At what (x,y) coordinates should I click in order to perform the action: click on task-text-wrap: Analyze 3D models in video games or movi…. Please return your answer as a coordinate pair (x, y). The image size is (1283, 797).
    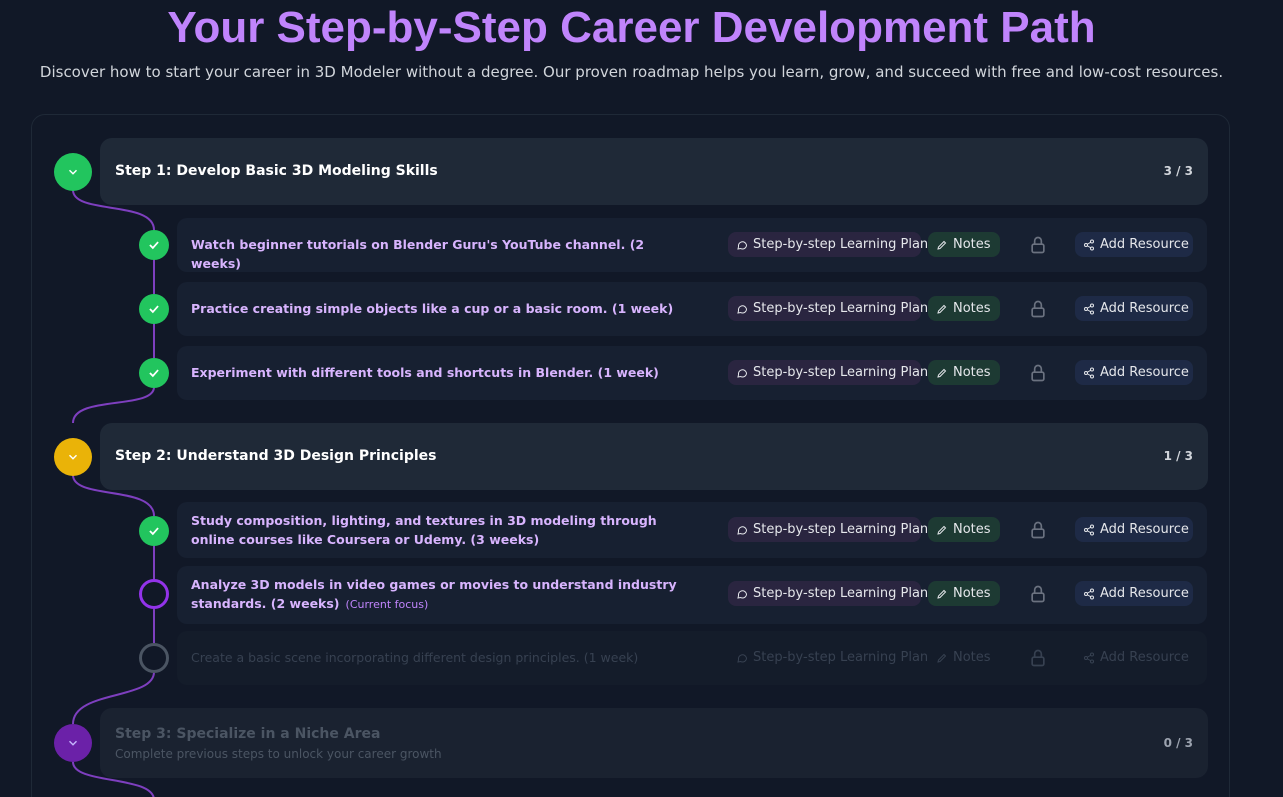
    Looking at the image, I should click on (441, 594).